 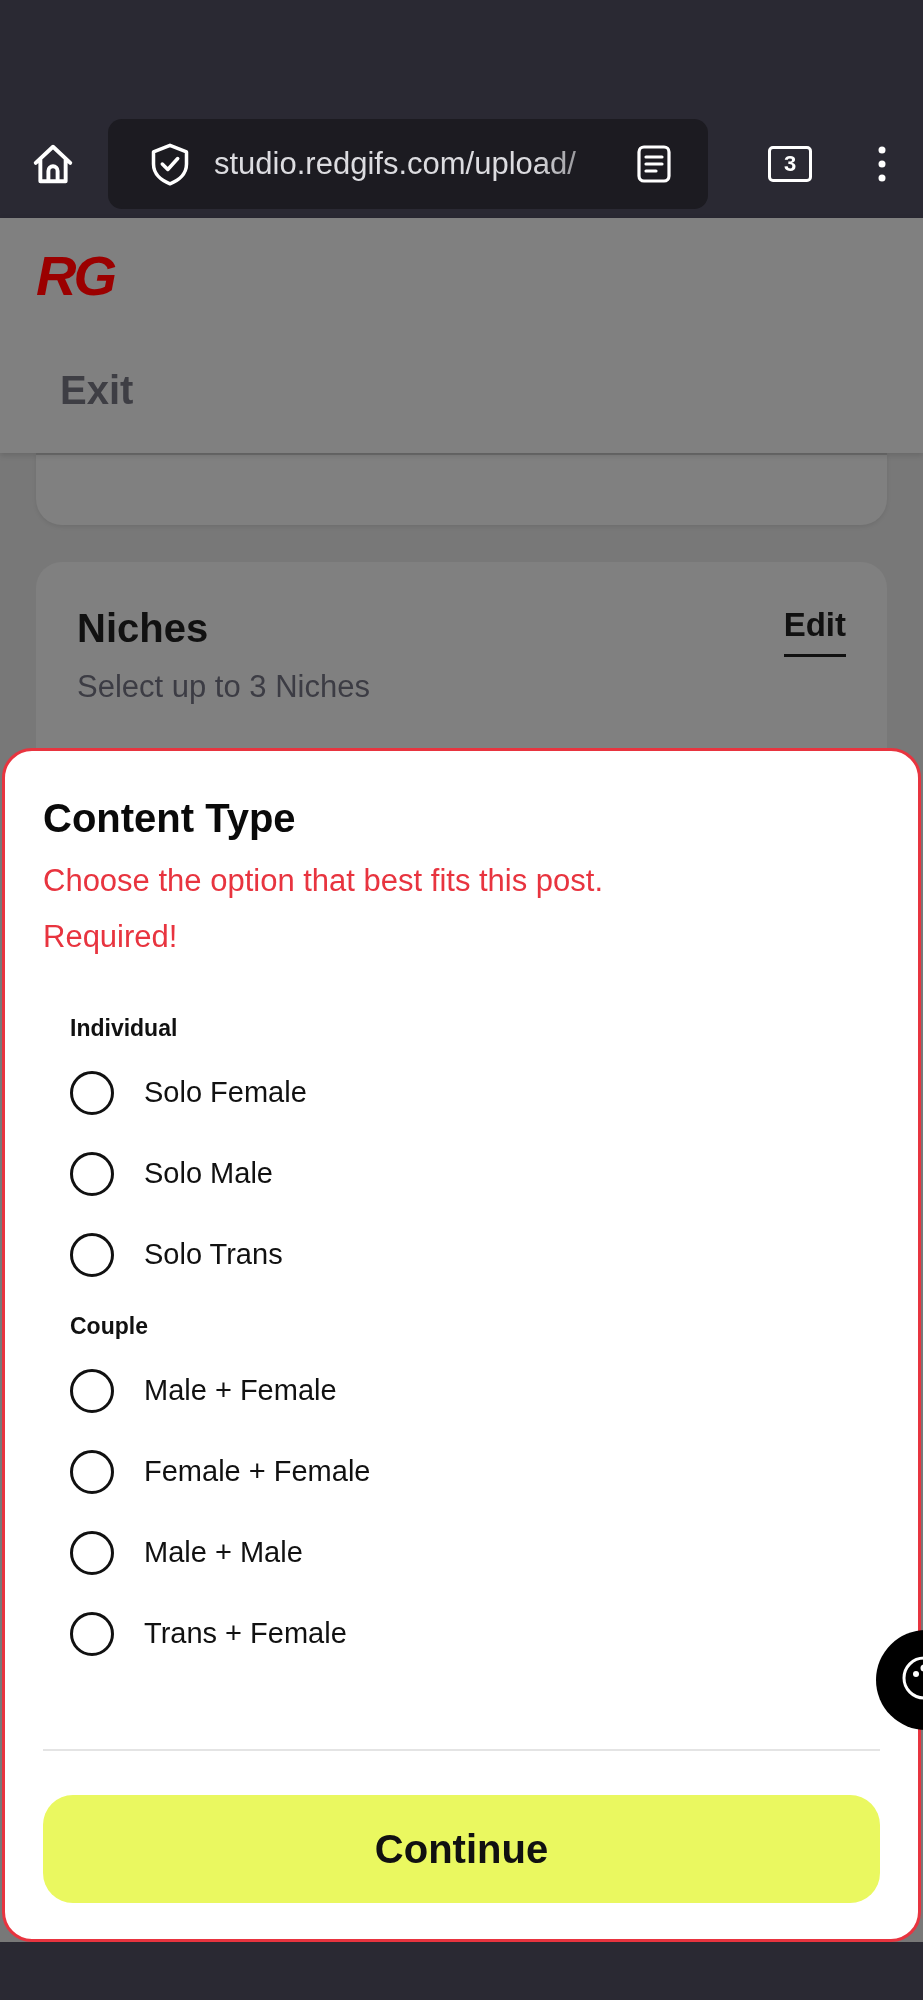 I want to click on option-label: Solo Male, so click(x=208, y=1173).